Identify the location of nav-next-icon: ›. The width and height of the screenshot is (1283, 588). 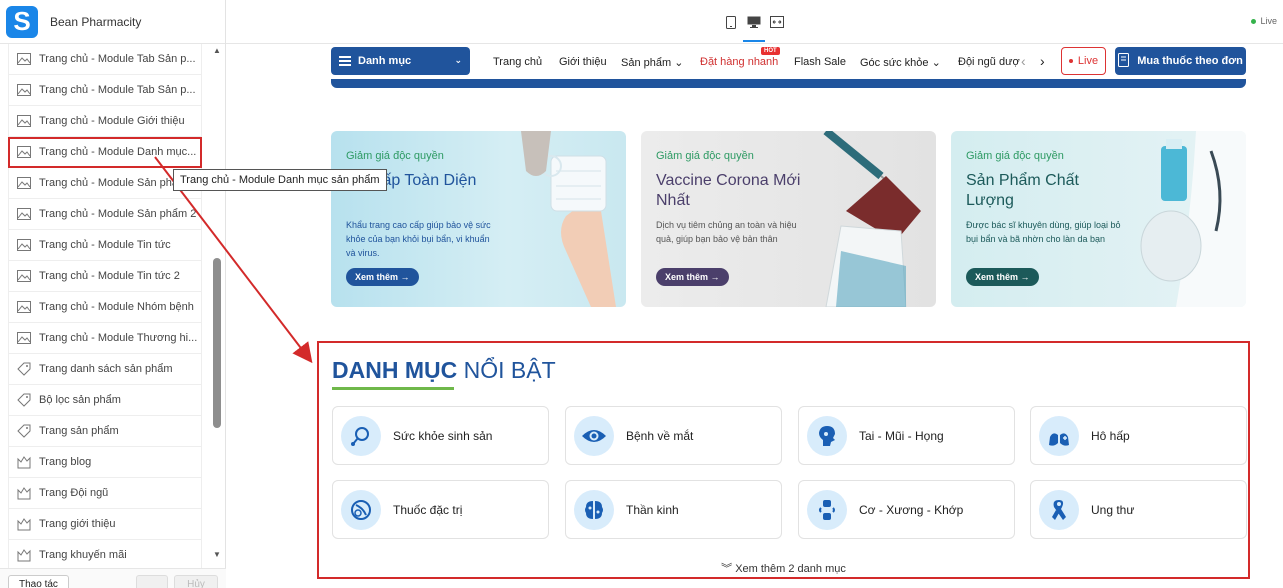
(1042, 61).